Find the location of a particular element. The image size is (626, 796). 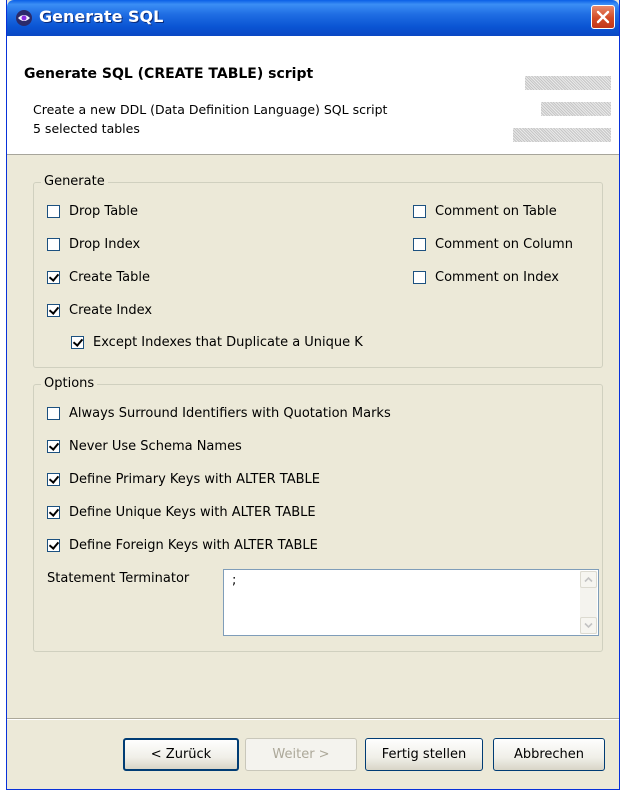

chevron-up-icon is located at coordinates (588, 579).